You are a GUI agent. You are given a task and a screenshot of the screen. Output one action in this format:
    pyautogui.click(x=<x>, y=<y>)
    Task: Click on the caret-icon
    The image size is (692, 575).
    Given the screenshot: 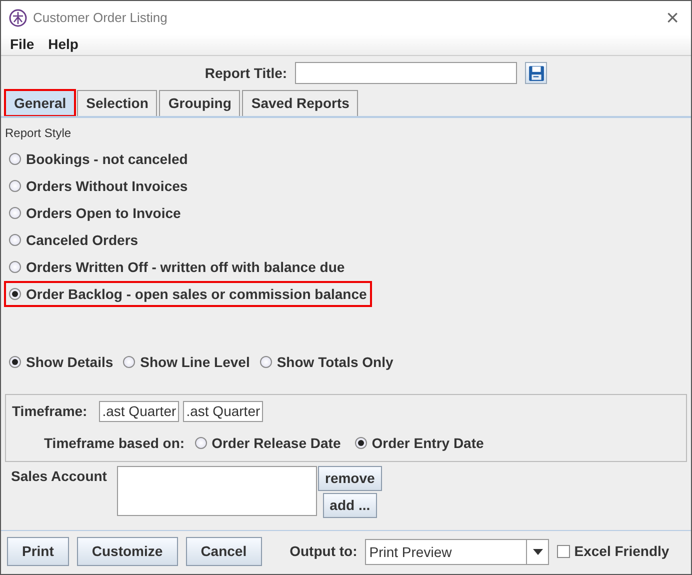 What is the action you would take?
    pyautogui.click(x=537, y=551)
    